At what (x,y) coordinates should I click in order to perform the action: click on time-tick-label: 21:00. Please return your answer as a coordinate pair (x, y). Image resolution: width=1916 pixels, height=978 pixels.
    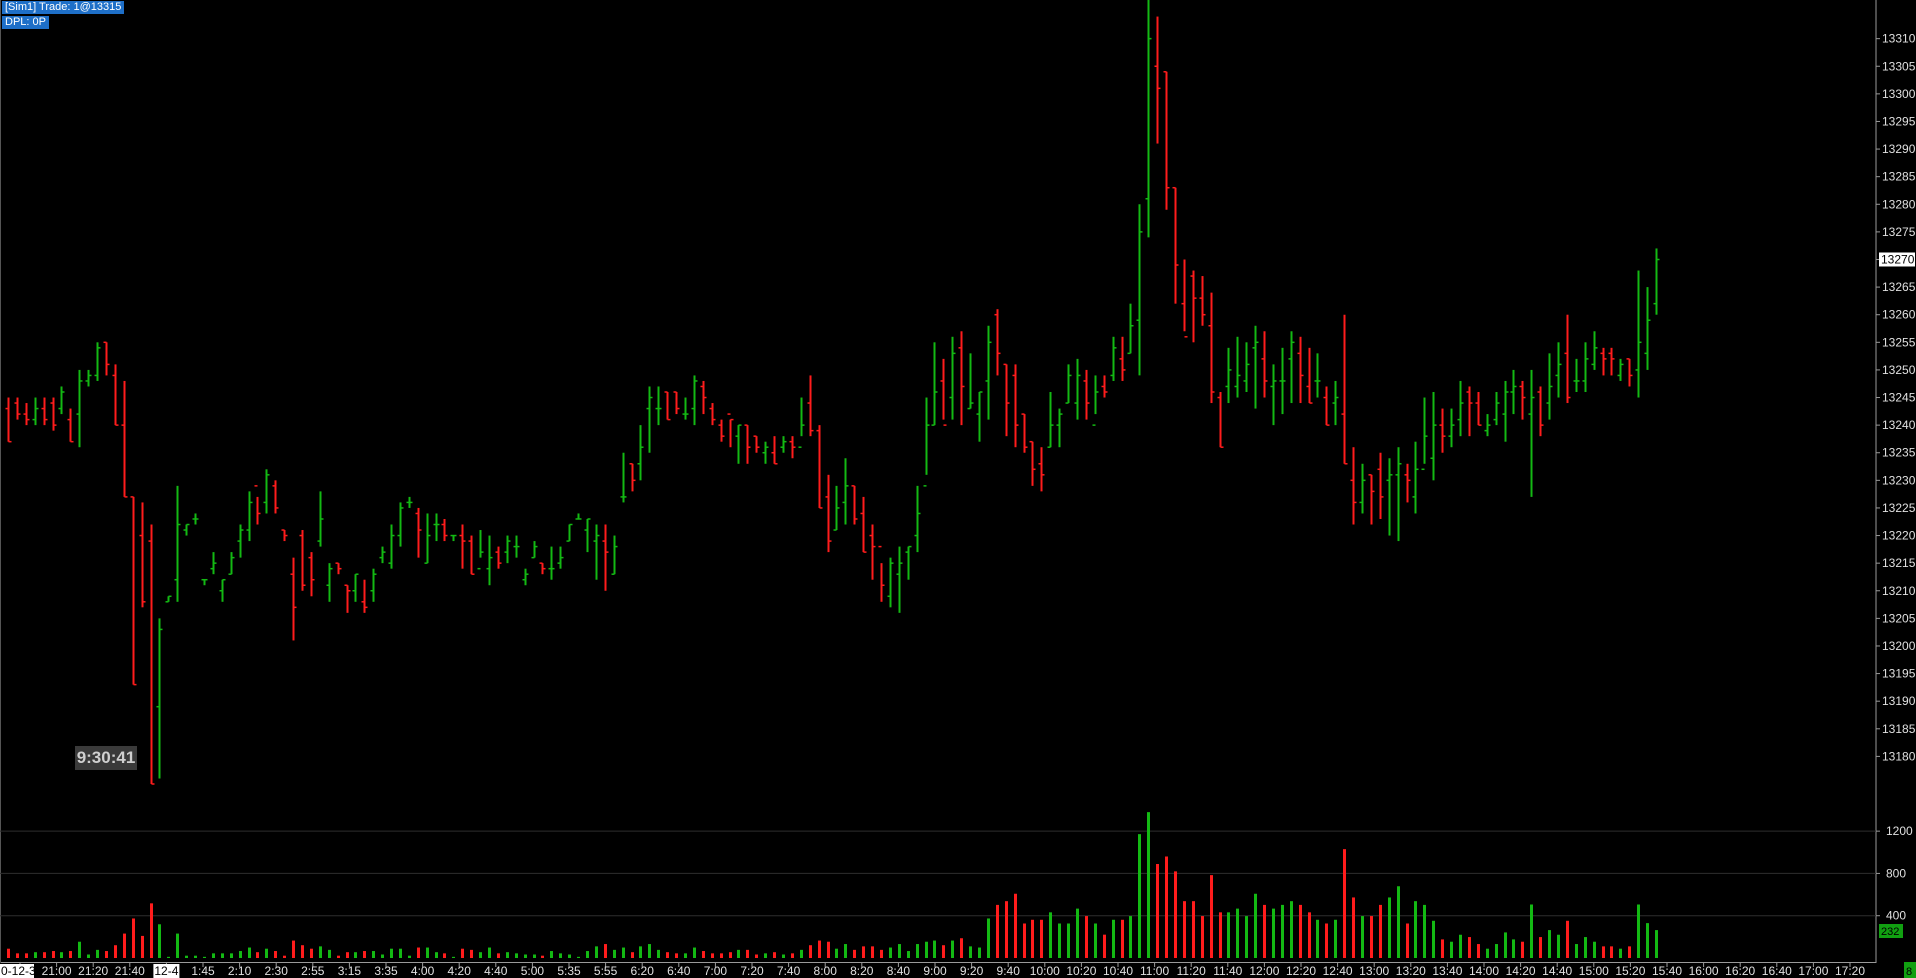
    Looking at the image, I should click on (57, 971).